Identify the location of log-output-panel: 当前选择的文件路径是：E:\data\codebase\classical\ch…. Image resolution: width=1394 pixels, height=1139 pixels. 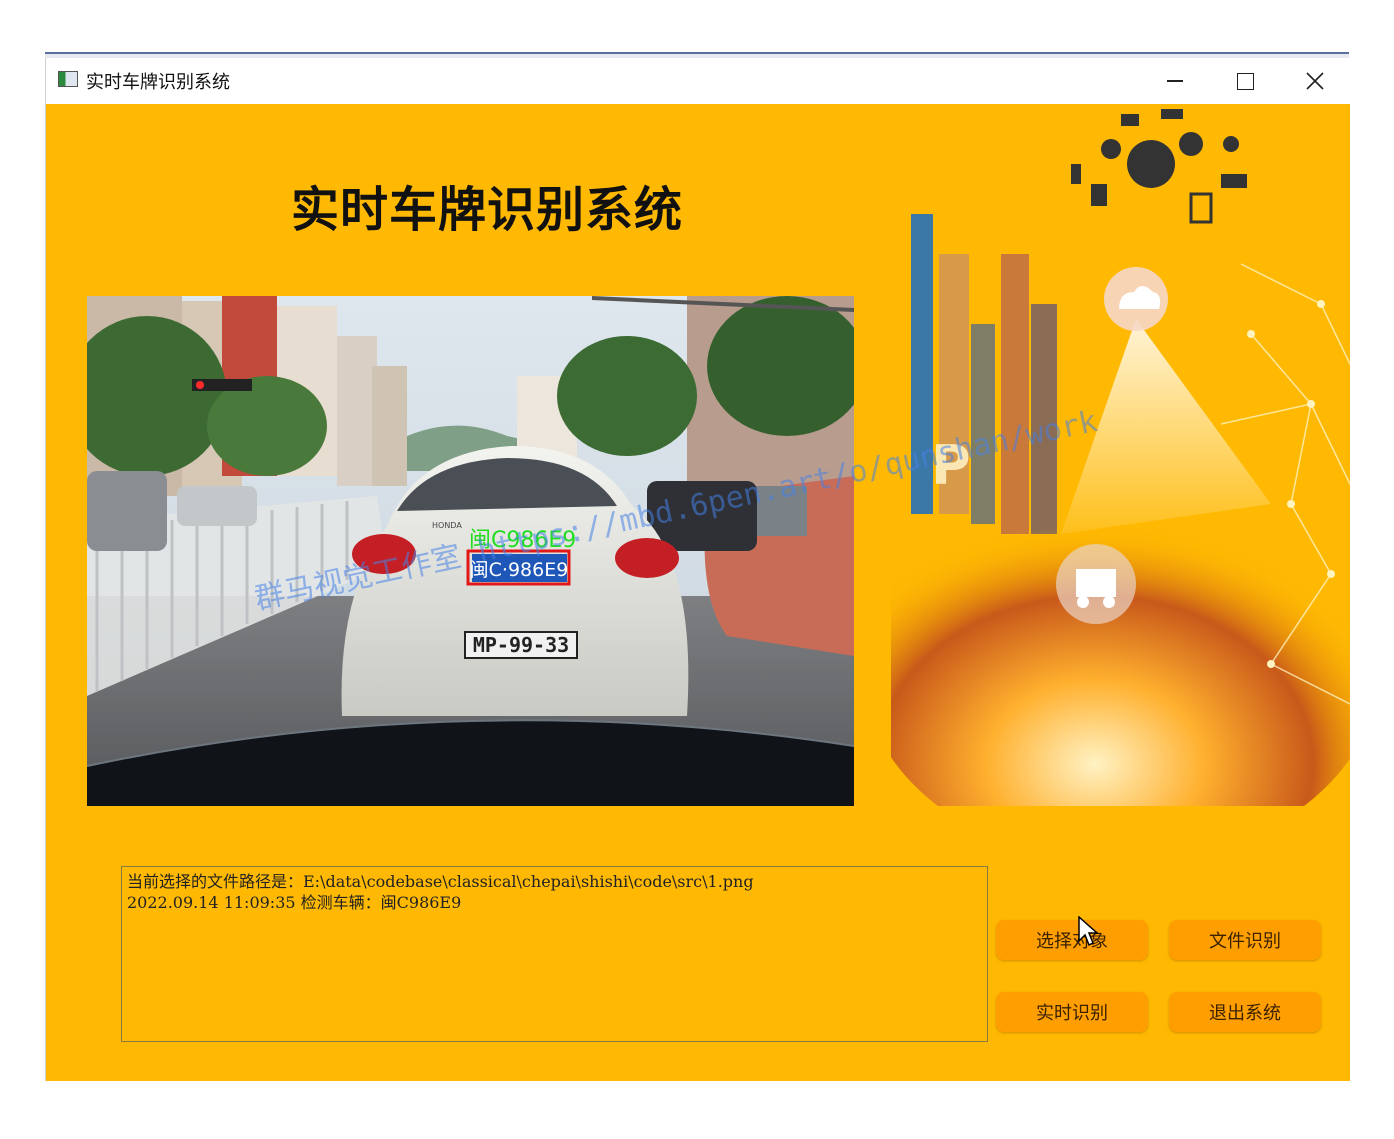
(554, 954).